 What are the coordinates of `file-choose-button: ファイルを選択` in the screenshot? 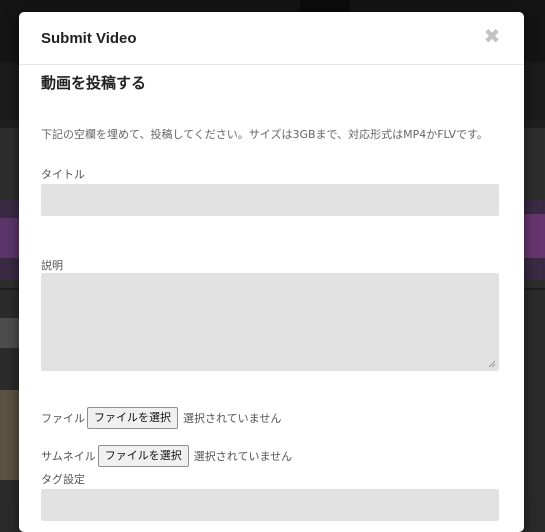 It's located at (132, 418).